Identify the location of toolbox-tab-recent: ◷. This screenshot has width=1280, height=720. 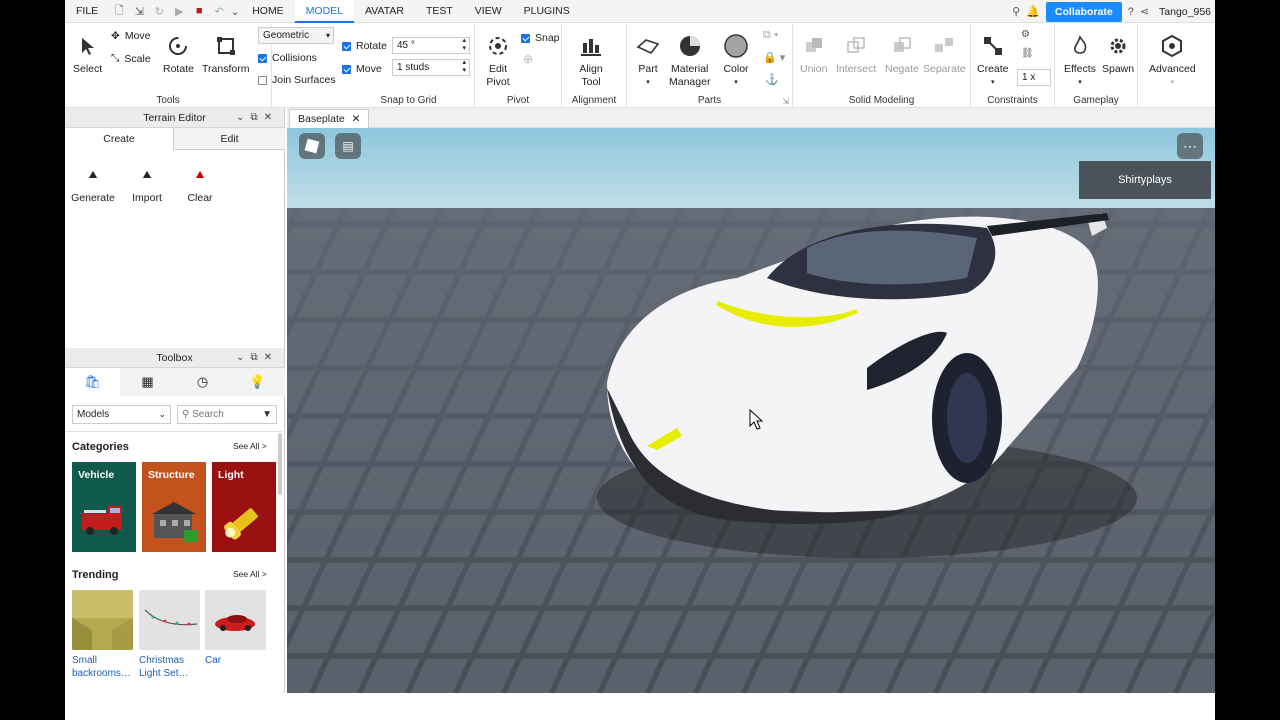
(202, 382).